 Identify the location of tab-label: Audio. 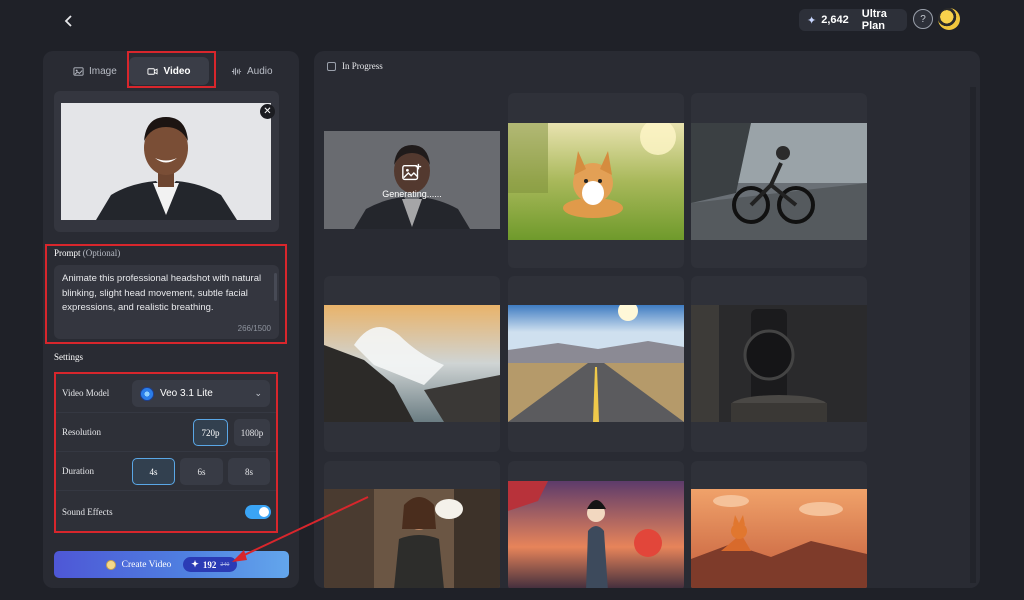
(260, 71).